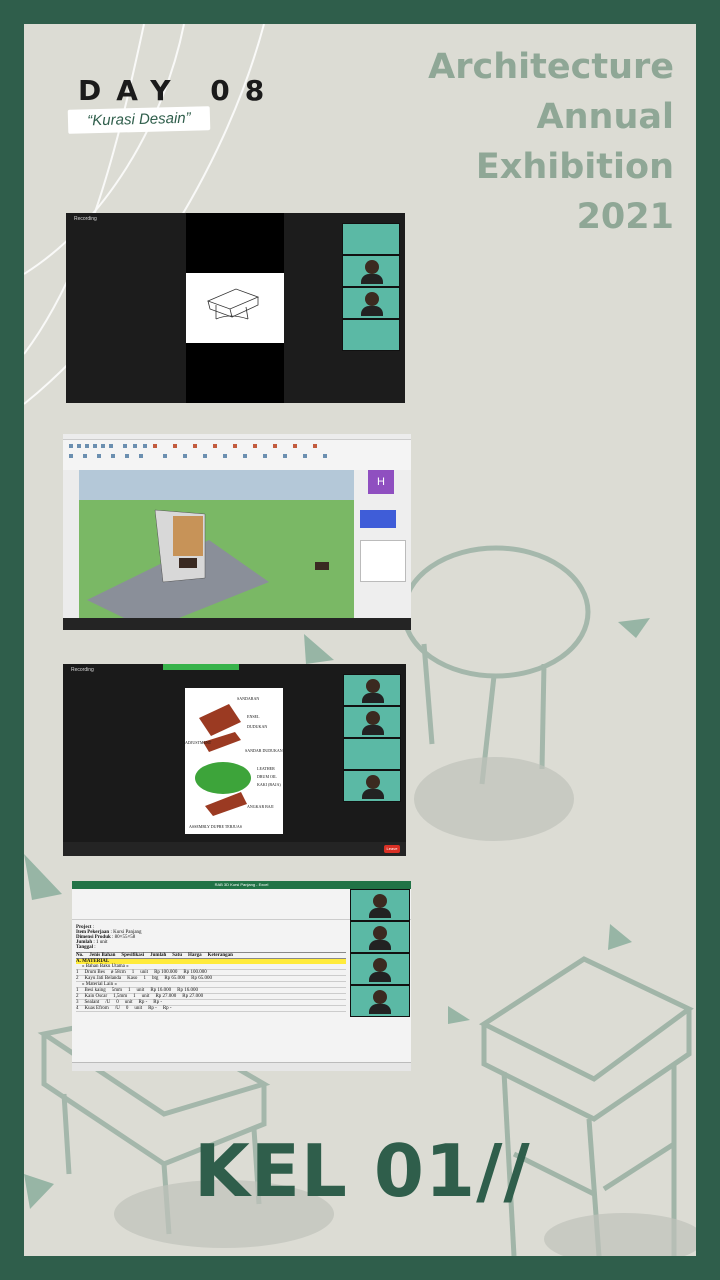 This screenshot has width=720, height=1280. Describe the element at coordinates (381, 482) in the screenshot. I see `avatar: H` at that location.